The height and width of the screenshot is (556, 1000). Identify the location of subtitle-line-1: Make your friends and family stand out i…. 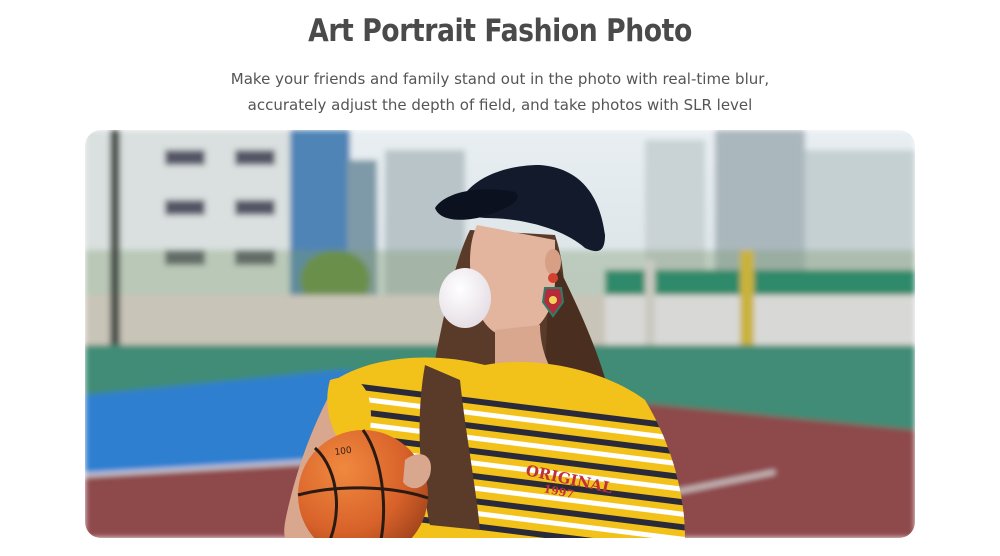
(500, 79).